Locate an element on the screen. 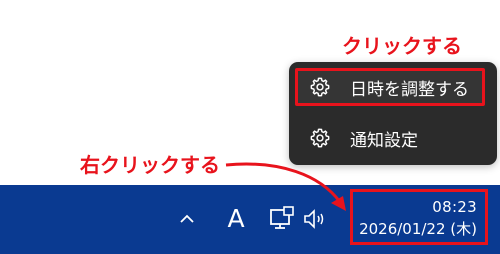 The image size is (500, 254). volume-icon is located at coordinates (316, 219).